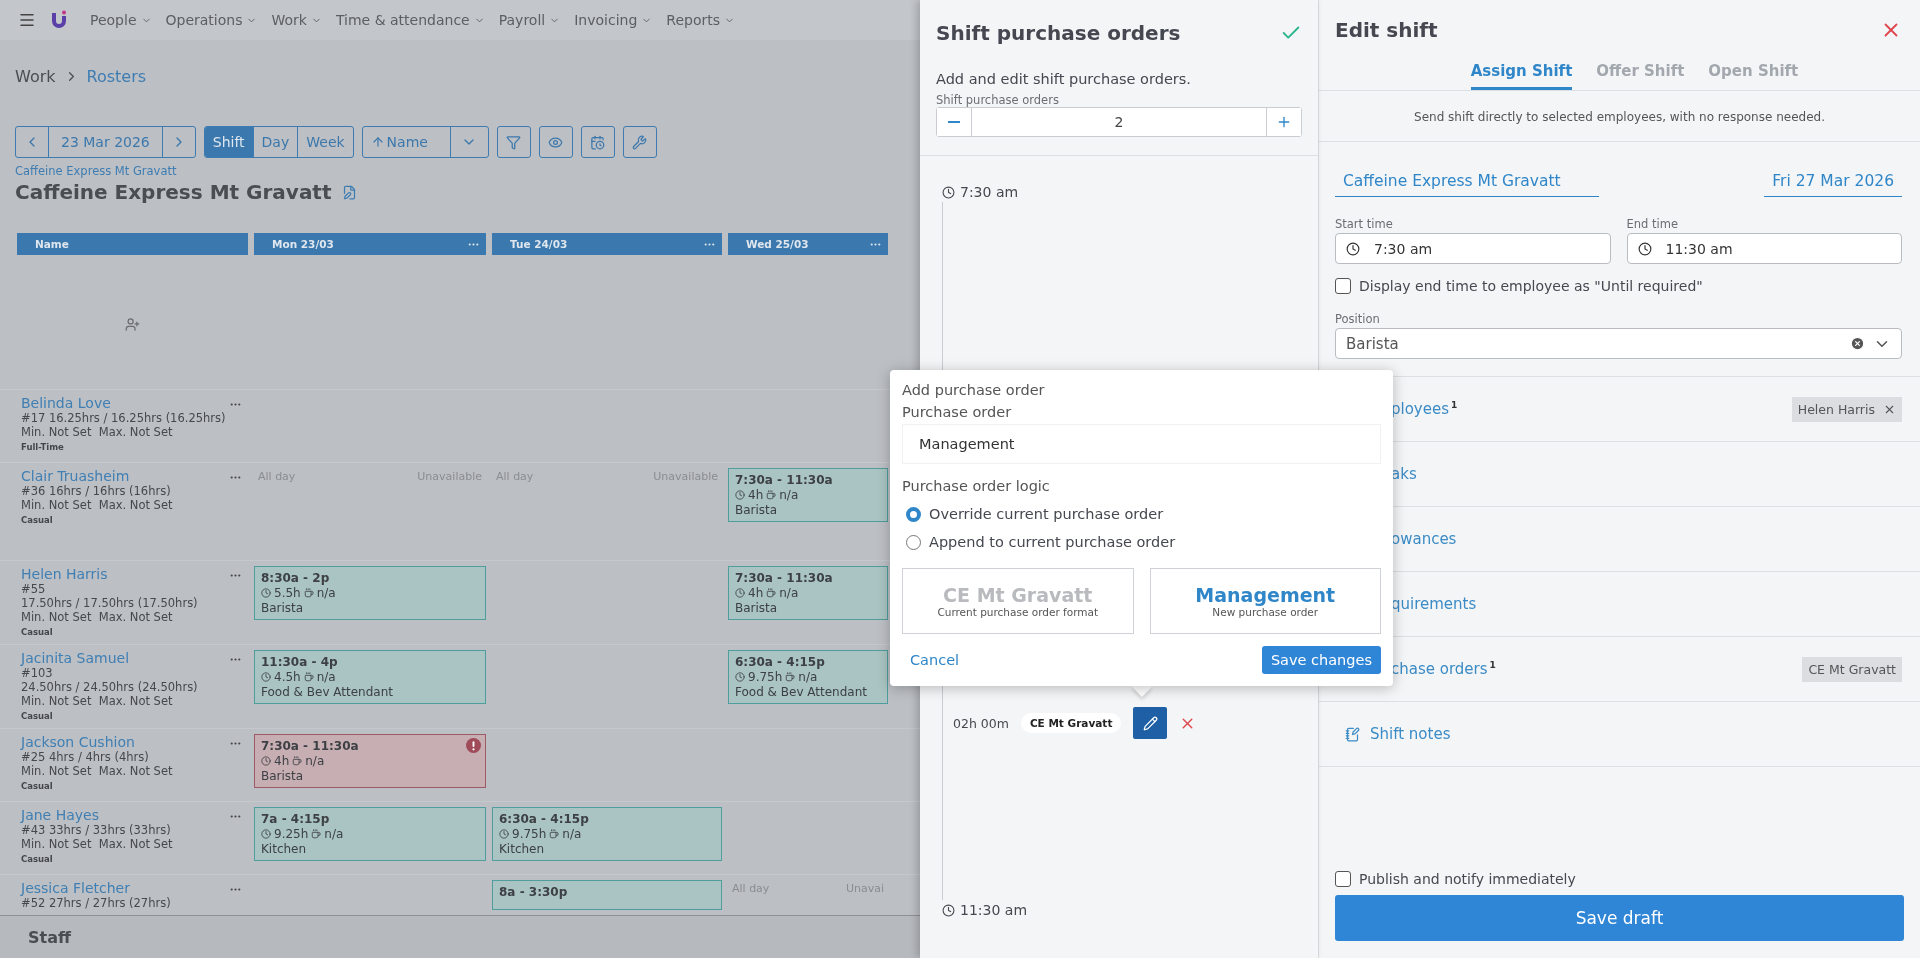  Describe the element at coordinates (639, 142) in the screenshot. I see `wrench-button` at that location.